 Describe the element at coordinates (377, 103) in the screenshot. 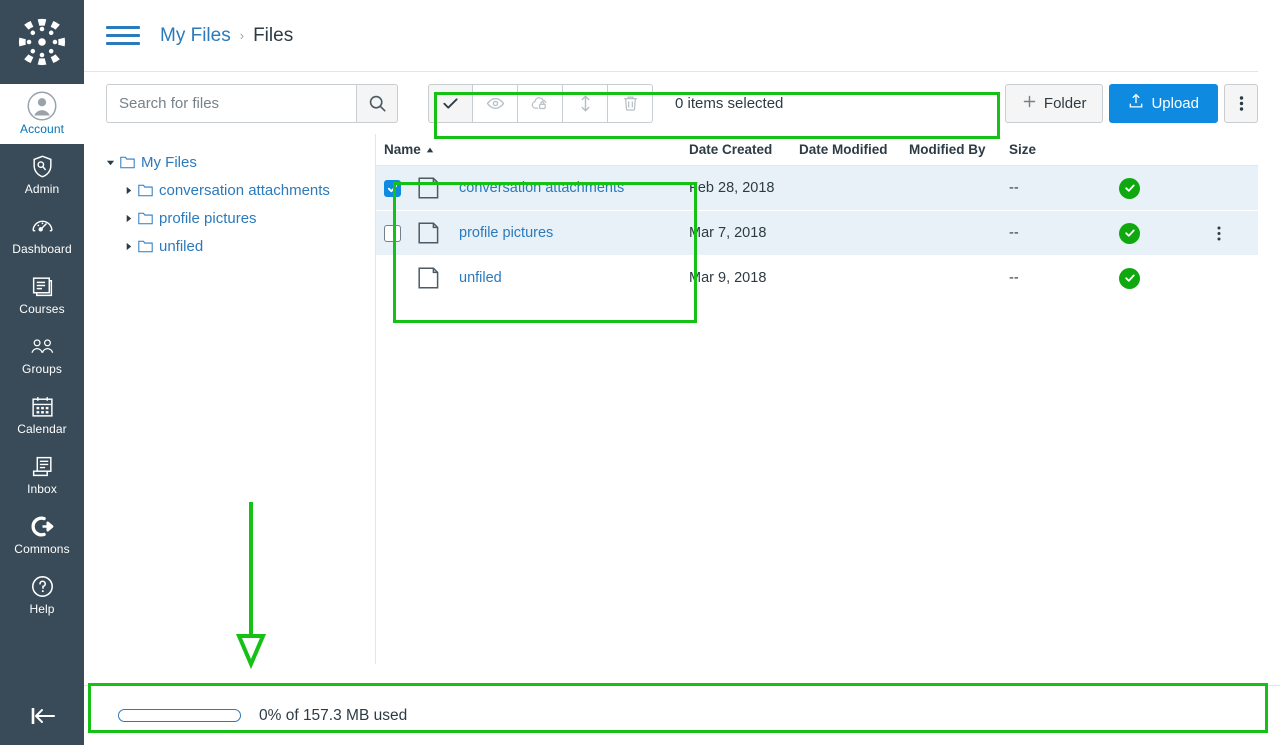

I see `search-icon` at that location.